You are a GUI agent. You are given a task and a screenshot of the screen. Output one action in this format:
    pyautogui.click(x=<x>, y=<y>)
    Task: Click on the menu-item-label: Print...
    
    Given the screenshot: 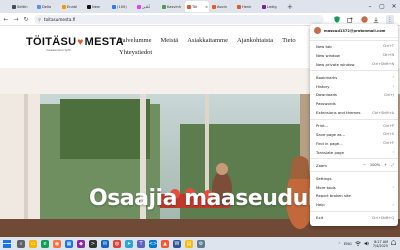 What is the action you would take?
    pyautogui.click(x=322, y=126)
    